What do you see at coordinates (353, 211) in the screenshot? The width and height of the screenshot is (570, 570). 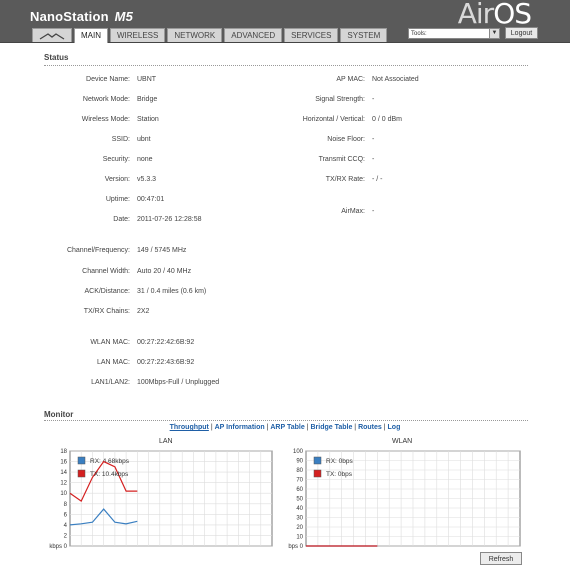 I see `status-label: AirMax:` at bounding box center [353, 211].